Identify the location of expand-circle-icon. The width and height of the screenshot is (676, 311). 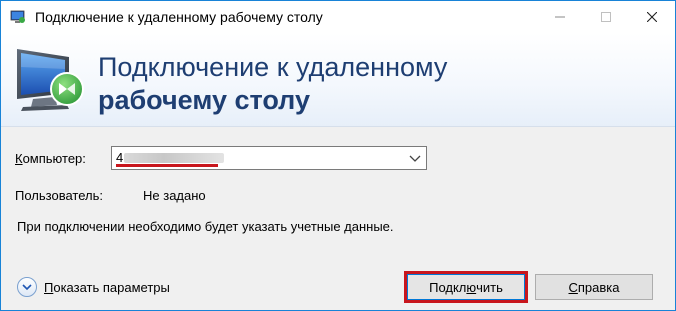
(27, 287).